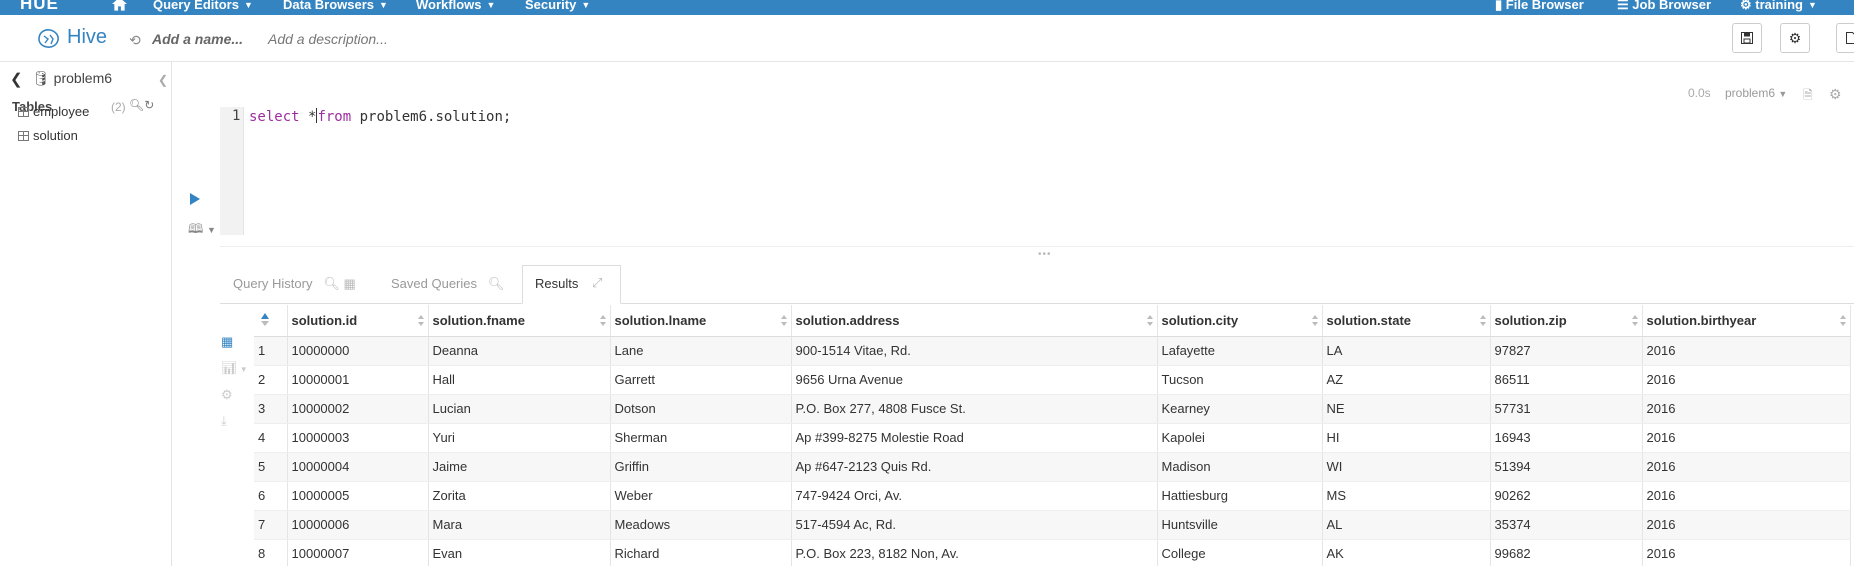 The image size is (1854, 566). I want to click on tab-results-label: Results, so click(557, 283).